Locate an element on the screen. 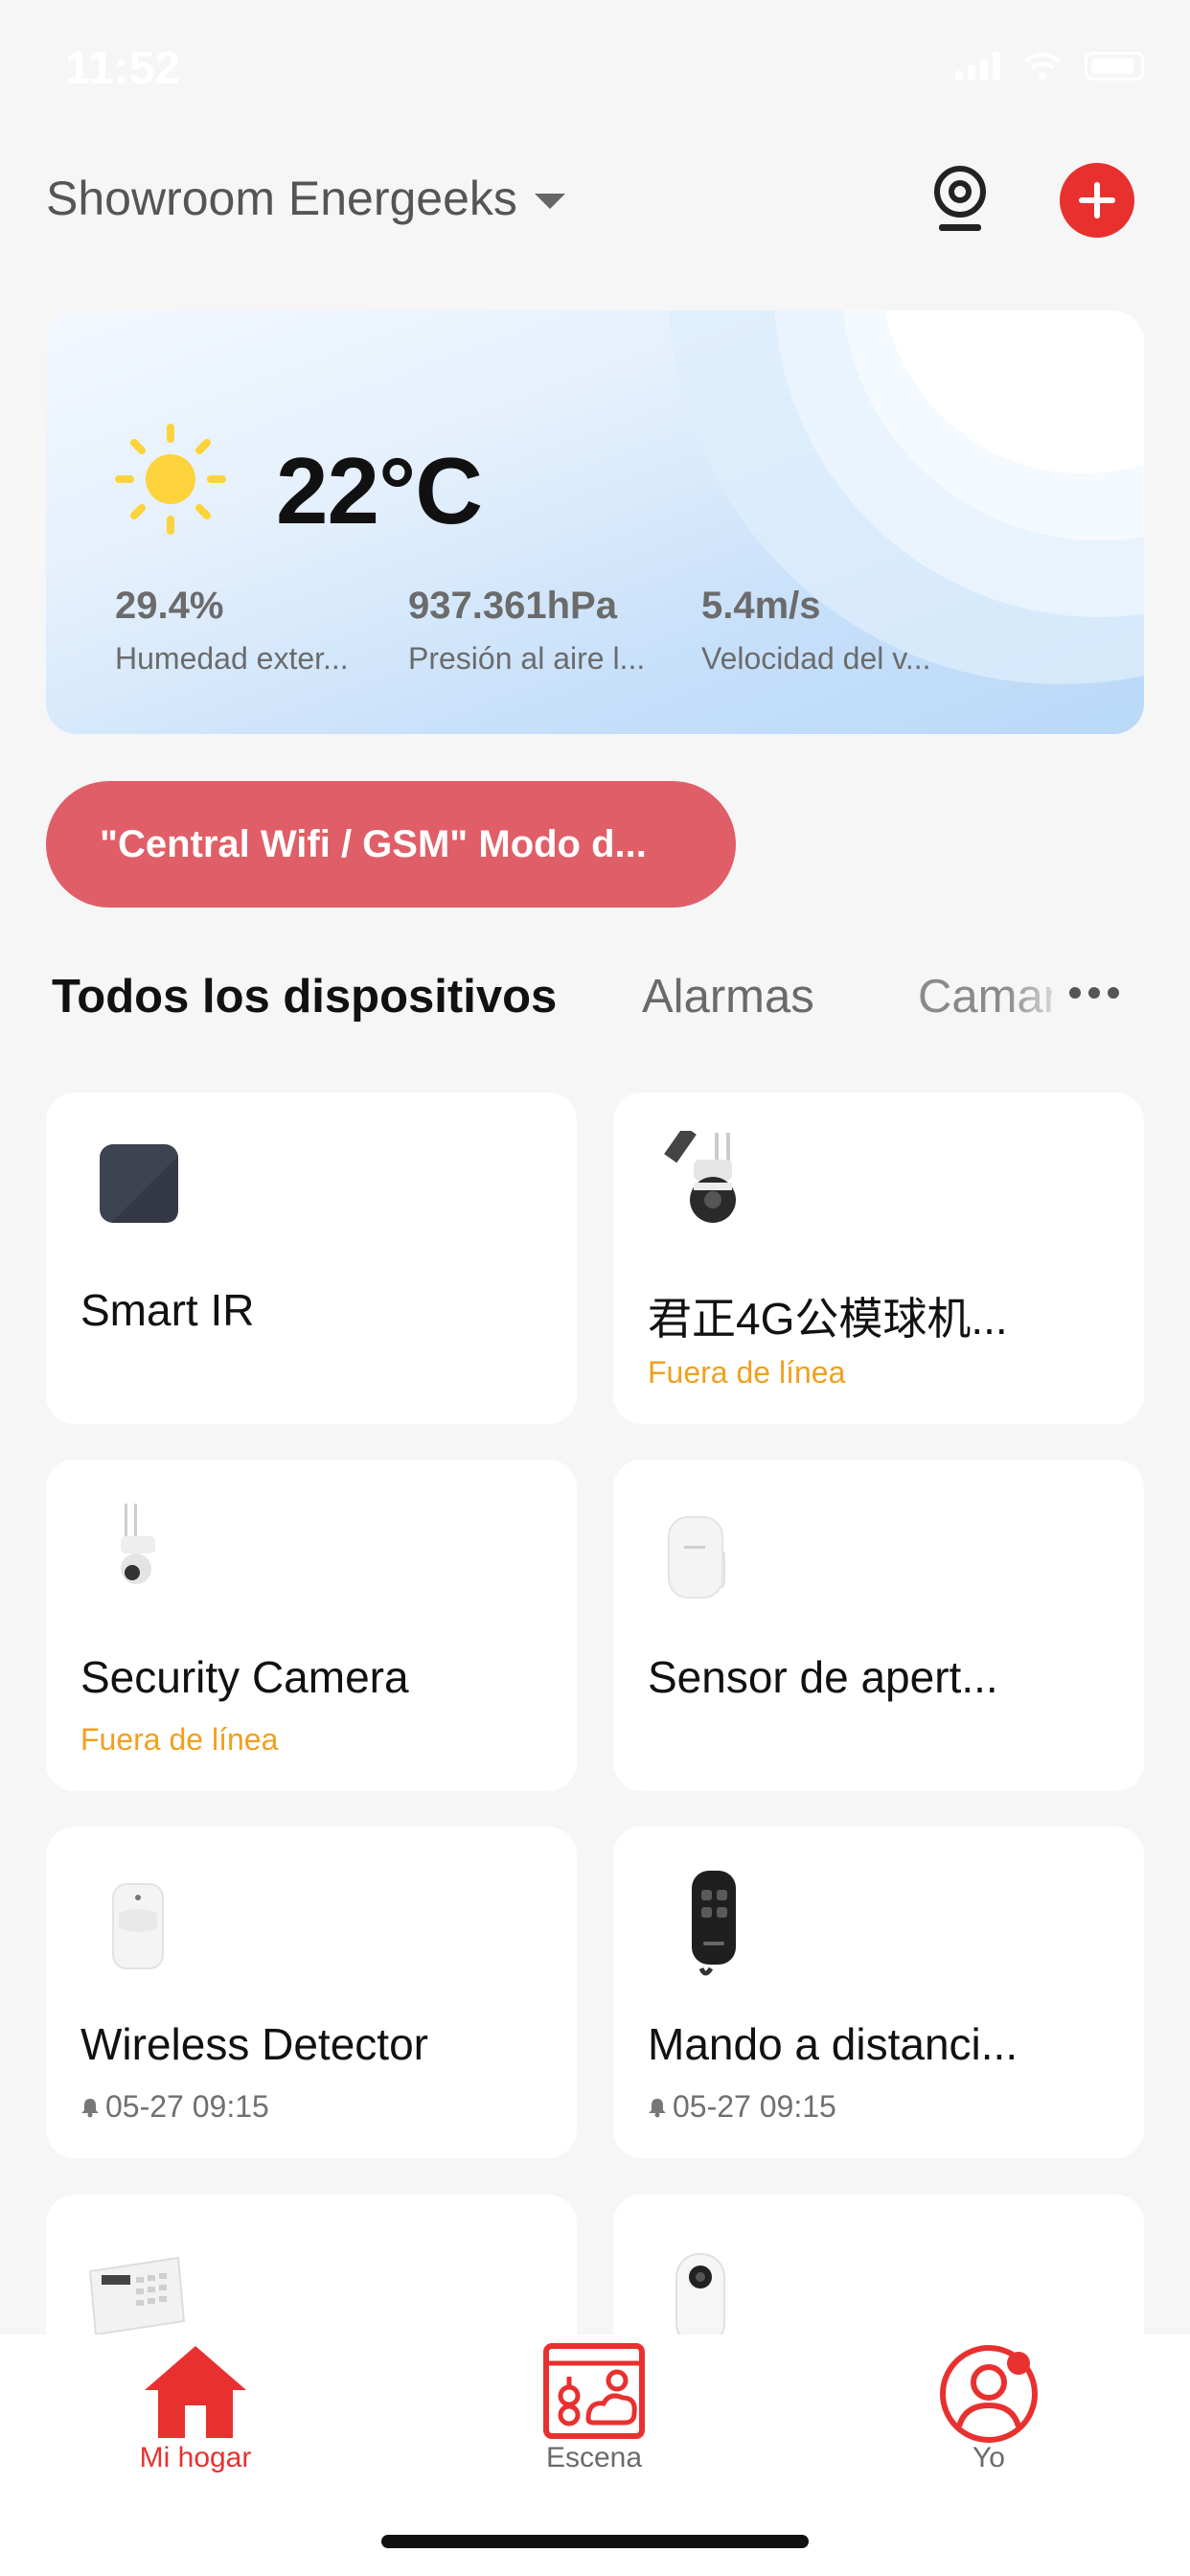 Image resolution: width=1190 pixels, height=2576 pixels. device-card: Mando a distanci... 05-27 09:15 is located at coordinates (879, 1992).